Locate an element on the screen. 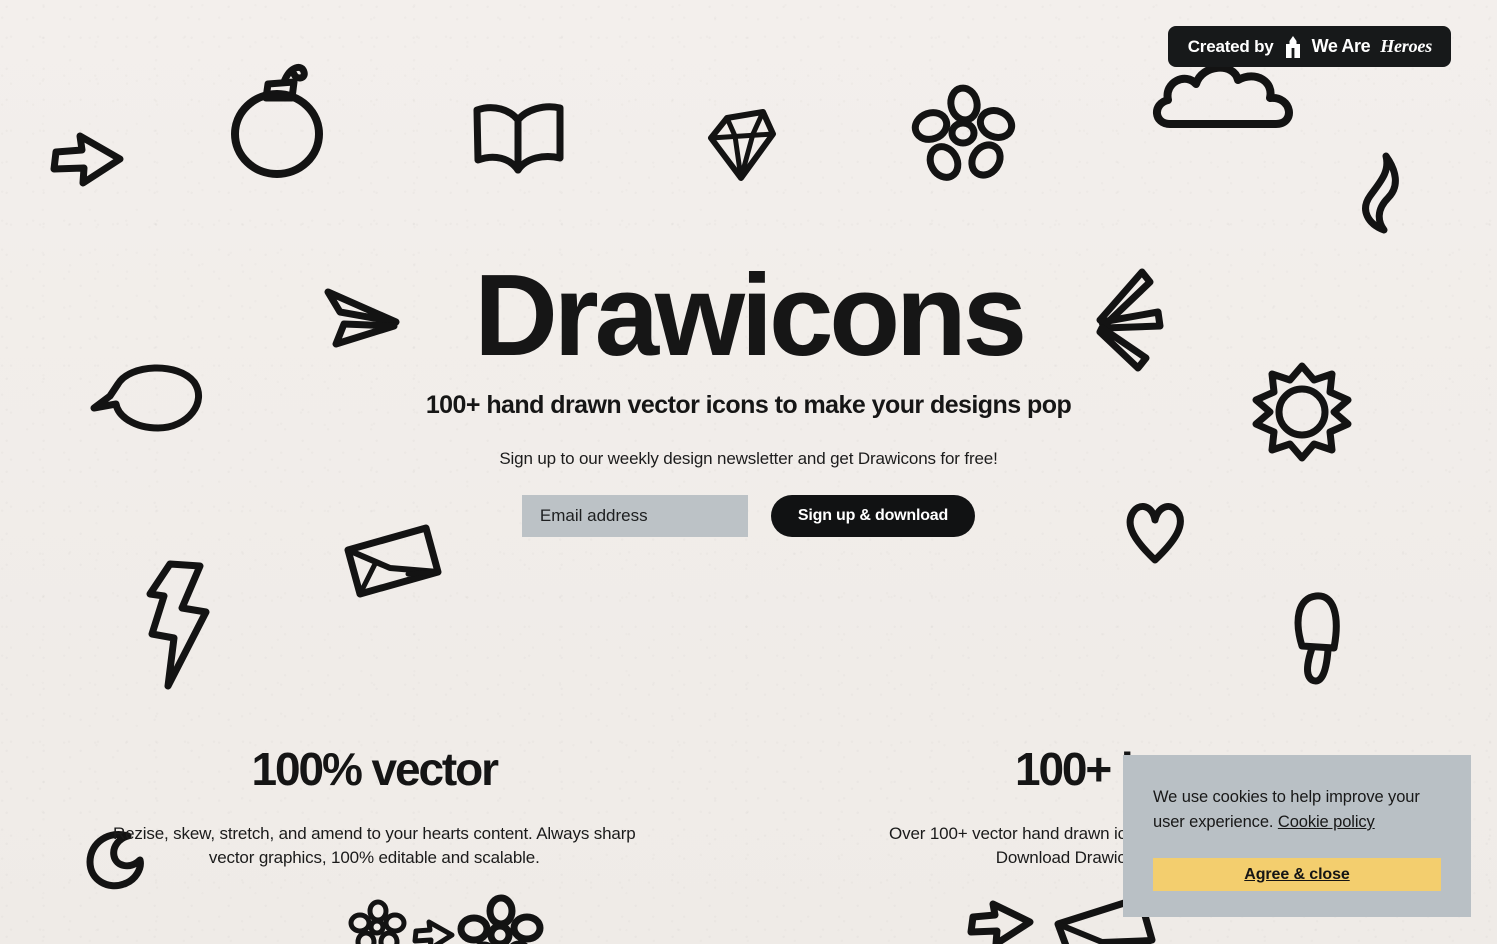  flower-small-icon is located at coordinates (377, 921).